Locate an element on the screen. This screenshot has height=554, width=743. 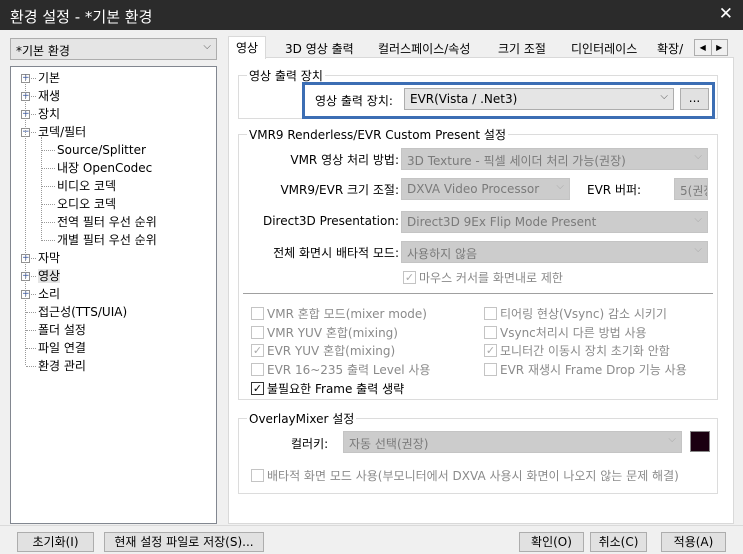
button-label: 초기화(I) is located at coordinates (55, 542).